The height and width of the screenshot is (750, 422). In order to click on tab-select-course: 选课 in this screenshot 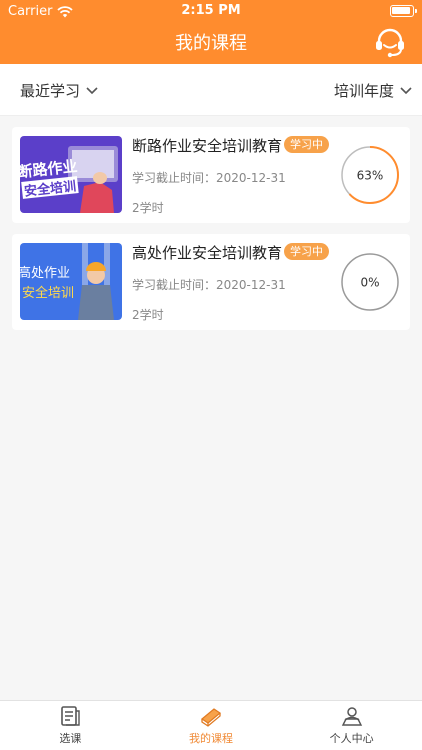, I will do `click(70, 725)`.